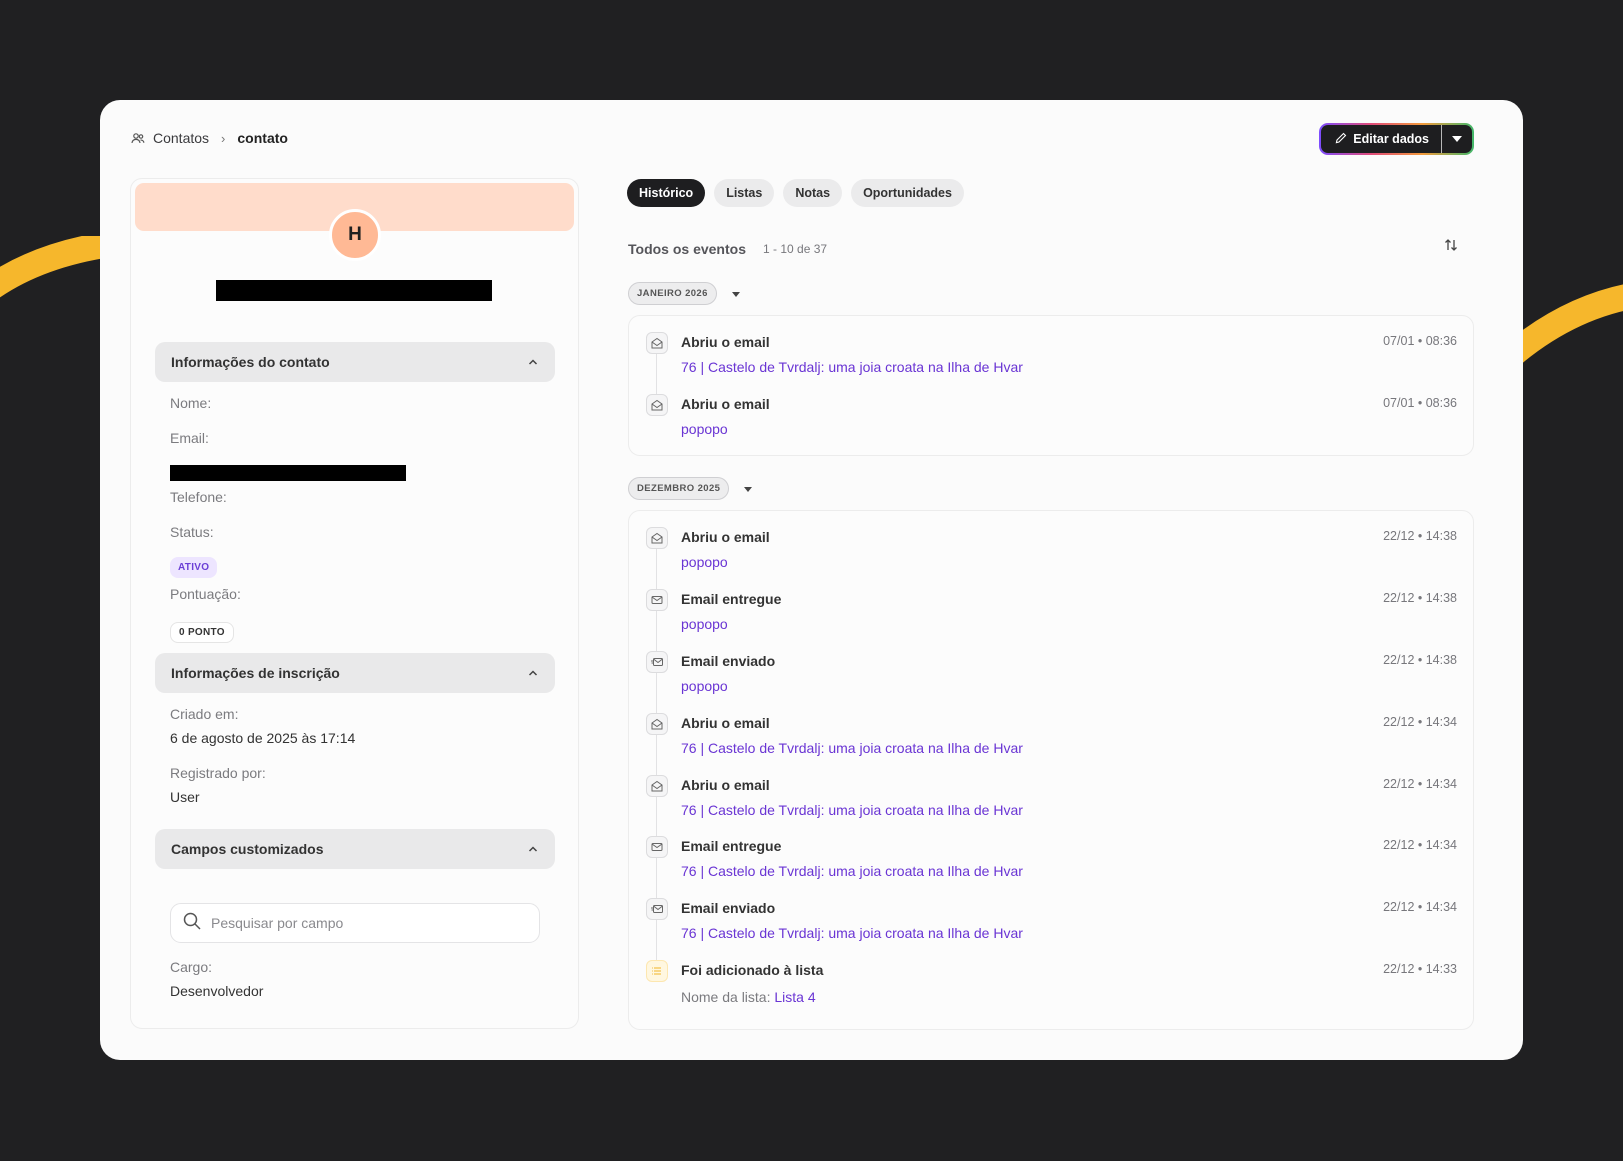 The height and width of the screenshot is (1161, 1623). Describe the element at coordinates (204, 714) in the screenshot. I see `criado-label: Criado em:` at that location.